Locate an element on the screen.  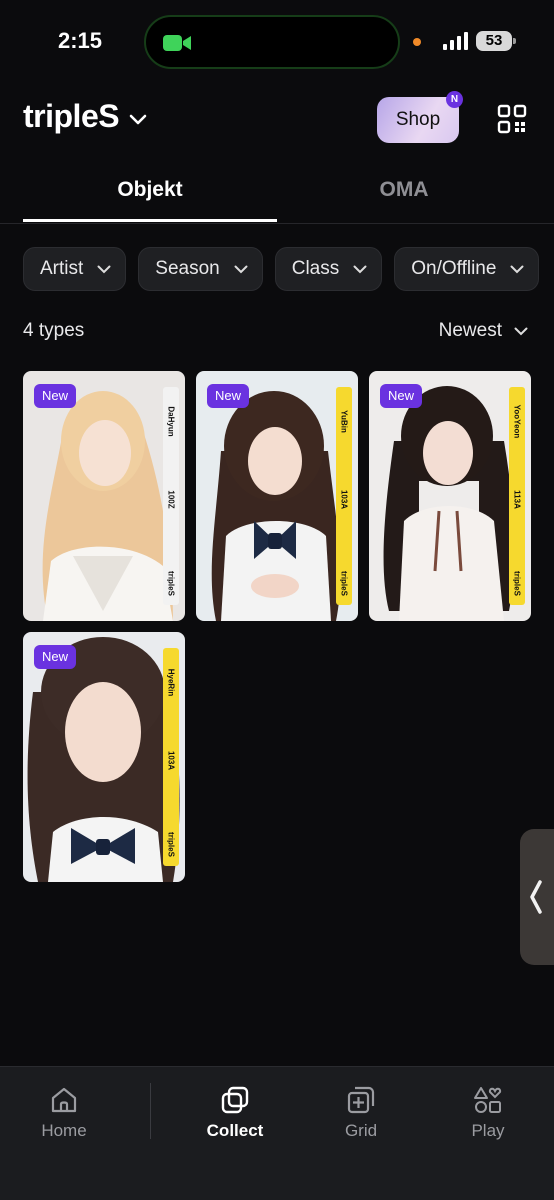
home-icon is located at coordinates (64, 1100).